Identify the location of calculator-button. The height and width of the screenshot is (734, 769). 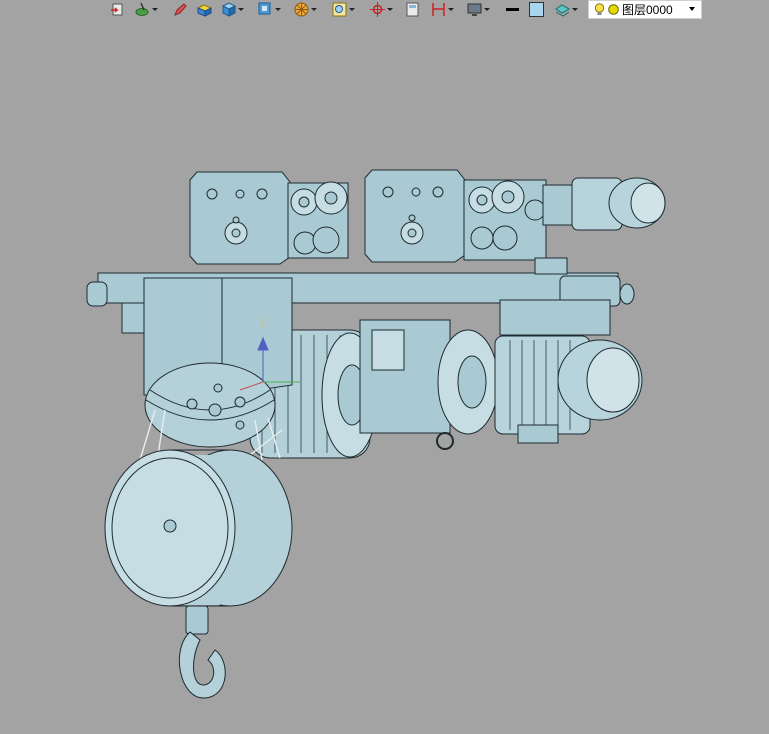
(412, 9).